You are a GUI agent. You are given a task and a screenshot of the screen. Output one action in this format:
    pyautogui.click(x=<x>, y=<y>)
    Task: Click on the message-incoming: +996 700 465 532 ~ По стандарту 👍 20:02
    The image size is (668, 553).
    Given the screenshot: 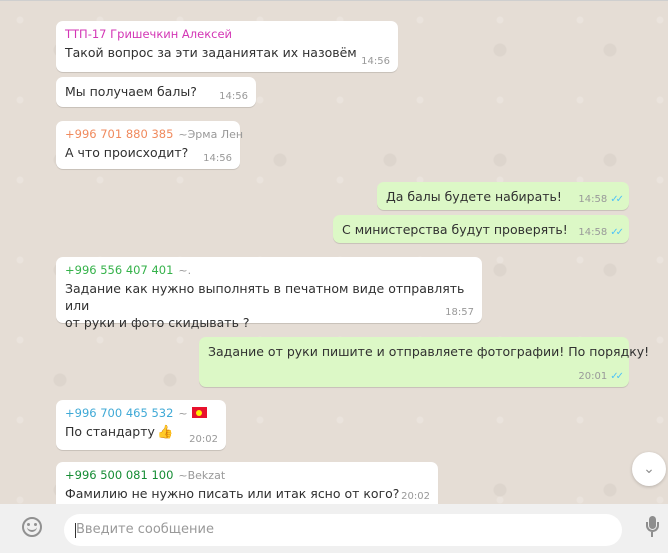 What is the action you would take?
    pyautogui.click(x=141, y=425)
    